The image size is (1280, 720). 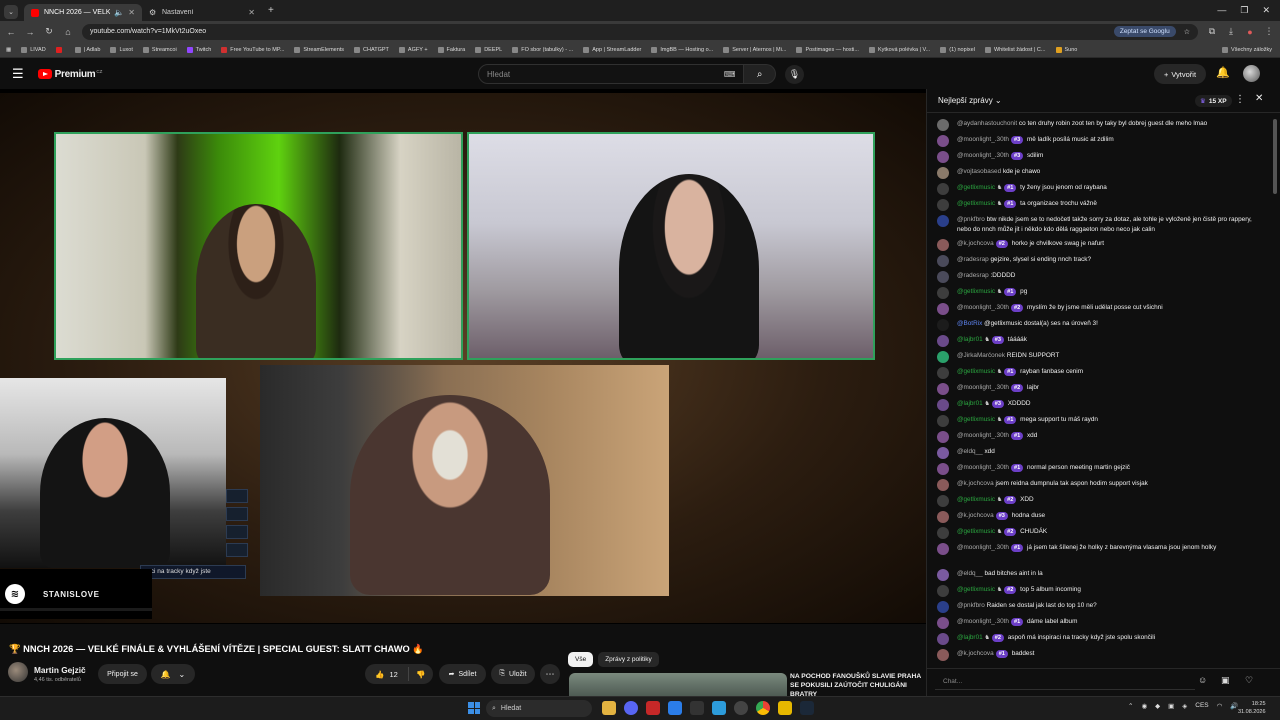 I want to click on bookmark-item, so click(x=60, y=49).